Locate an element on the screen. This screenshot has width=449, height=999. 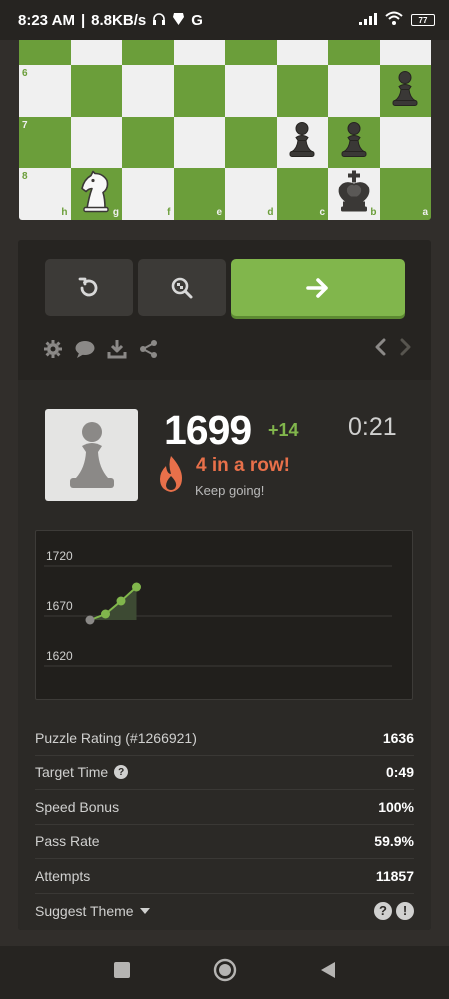
square-a6 is located at coordinates (405, 90).